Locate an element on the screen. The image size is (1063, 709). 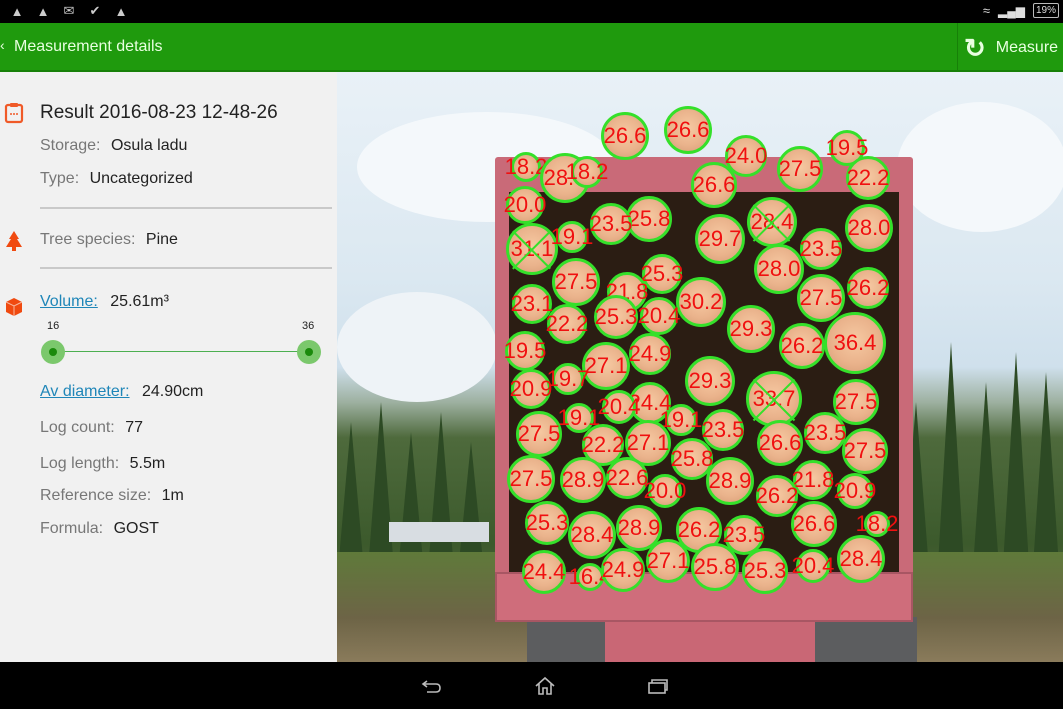
log-diameter-label: 27.1 is located at coordinates (606, 365).